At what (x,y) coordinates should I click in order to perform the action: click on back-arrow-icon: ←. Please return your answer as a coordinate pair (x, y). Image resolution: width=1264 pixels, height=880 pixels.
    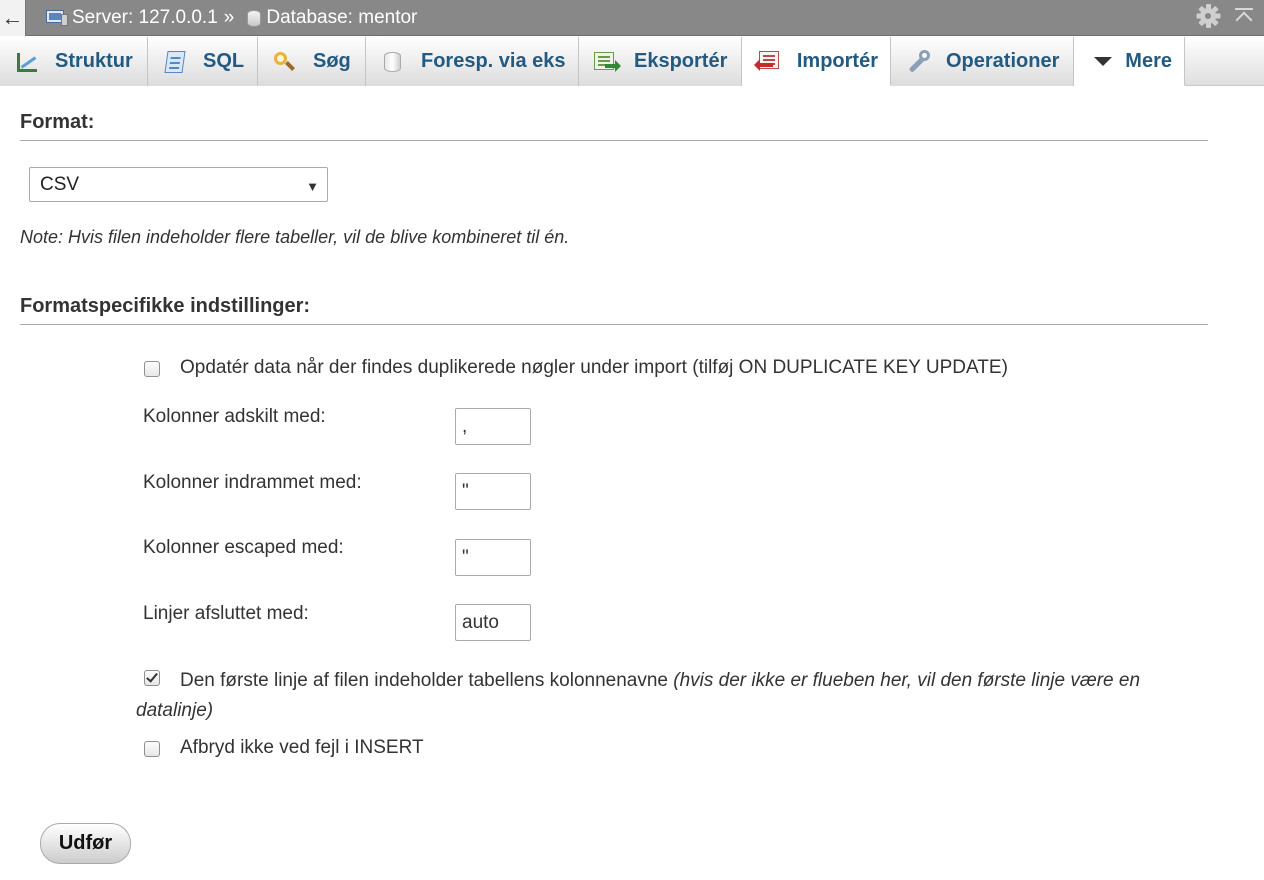
    Looking at the image, I should click on (13, 18).